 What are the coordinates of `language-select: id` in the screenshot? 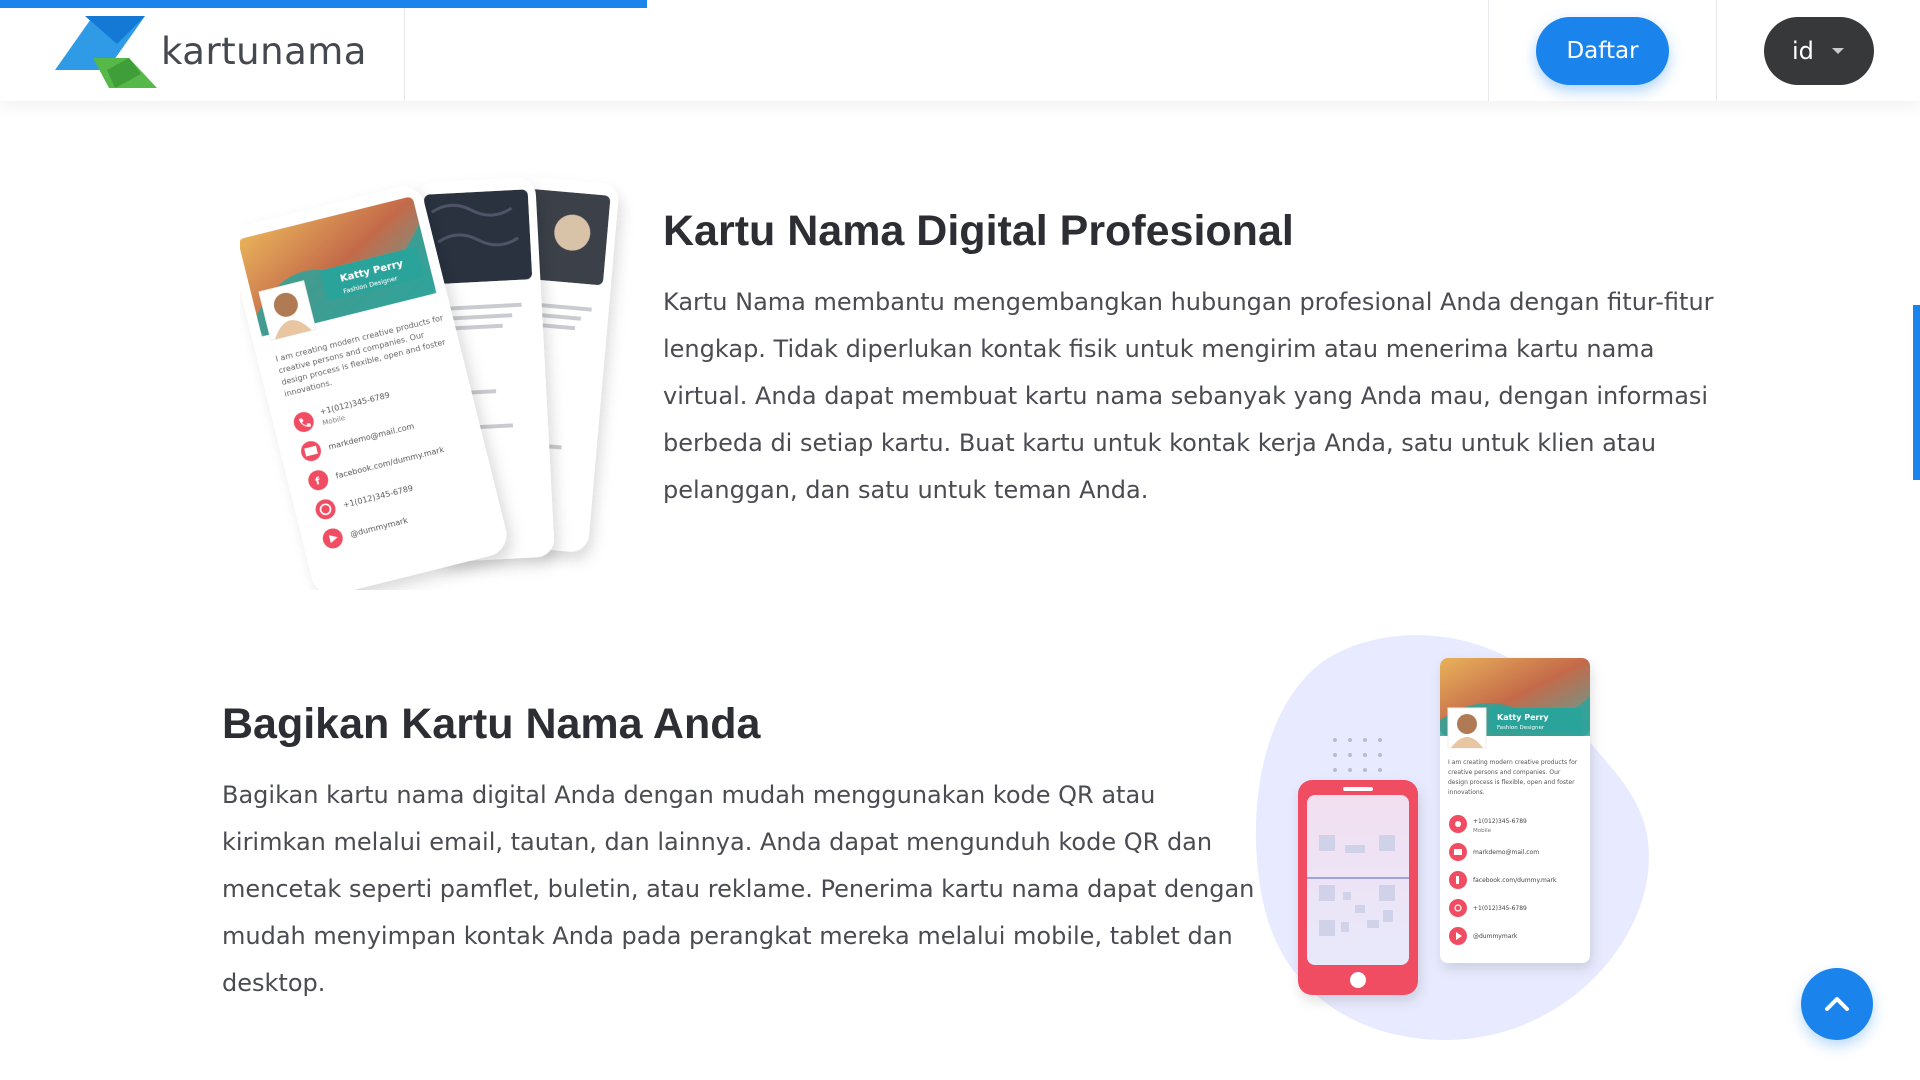 It's located at (1819, 51).